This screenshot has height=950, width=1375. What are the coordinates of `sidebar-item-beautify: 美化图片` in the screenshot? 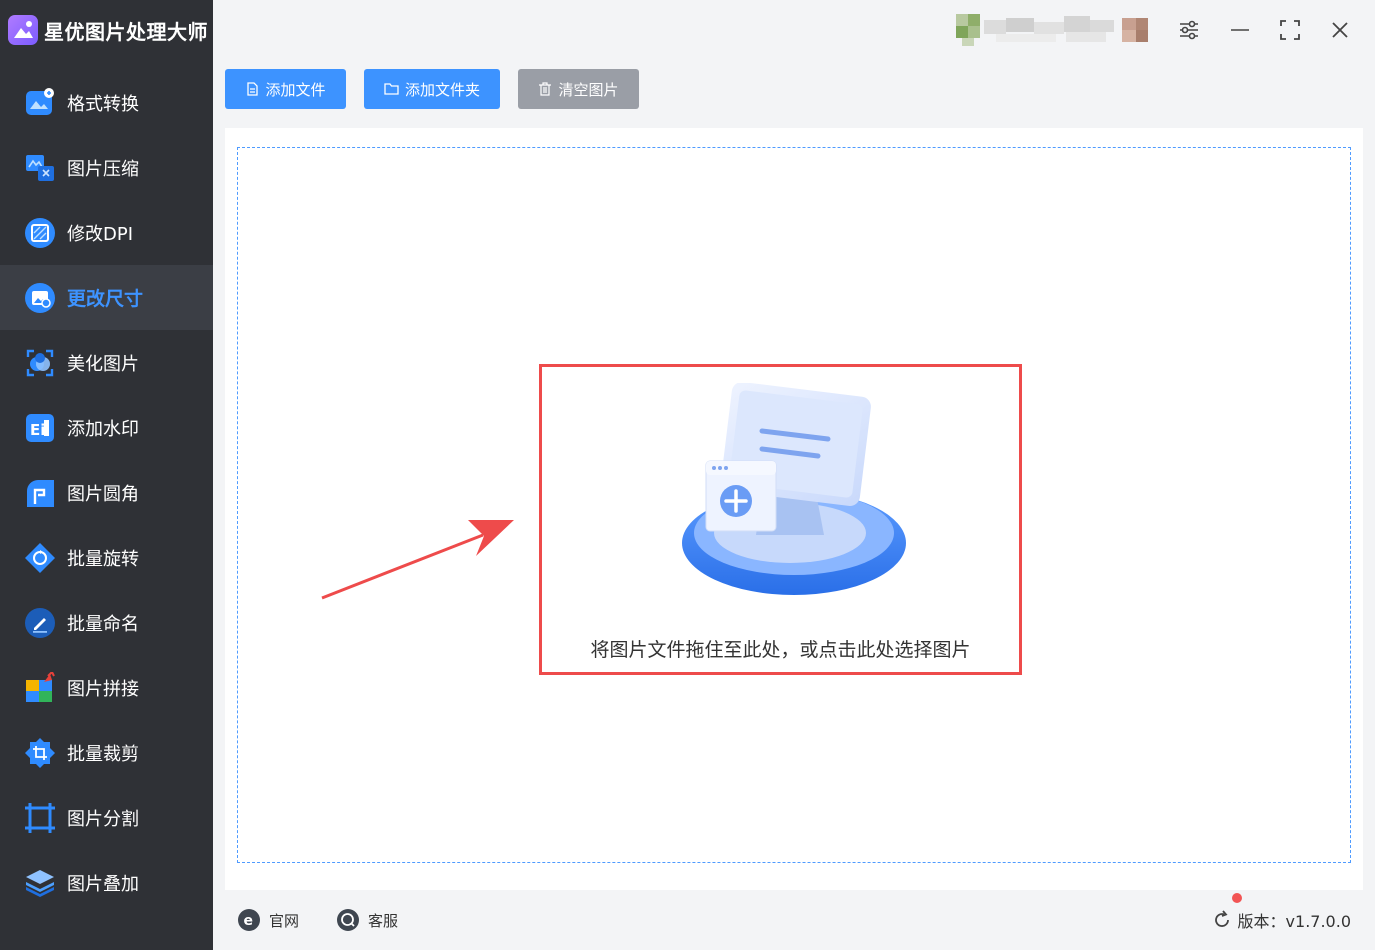 It's located at (106, 362).